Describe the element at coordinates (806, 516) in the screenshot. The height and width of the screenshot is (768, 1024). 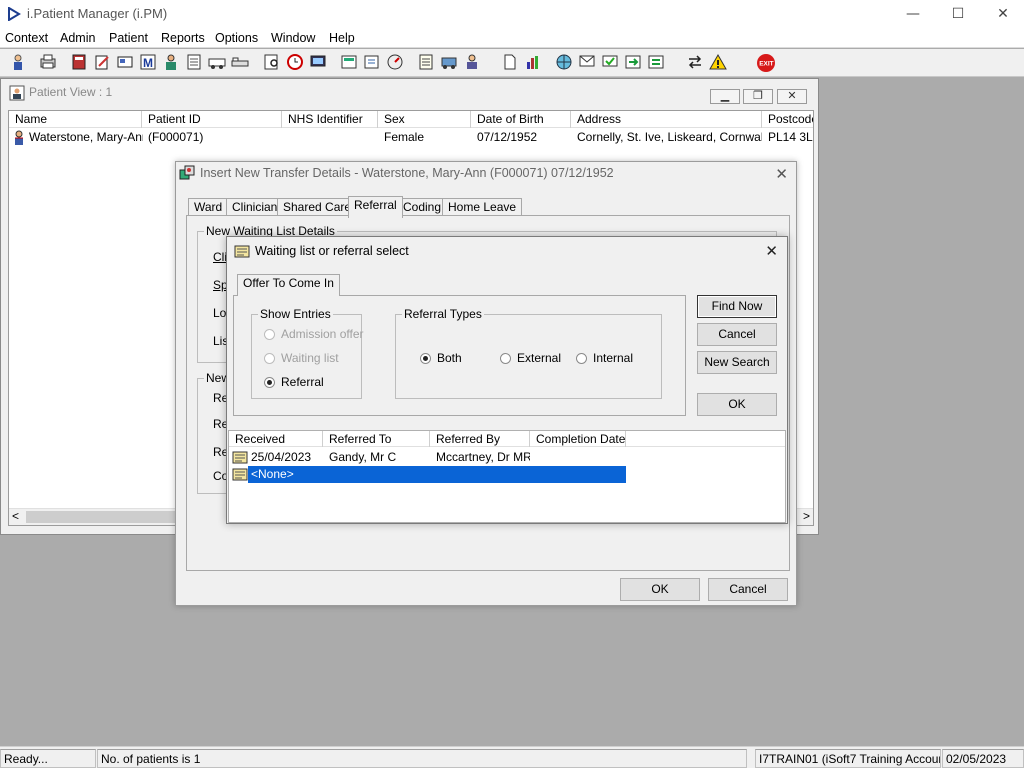
I see `scroll-right-icon: >` at that location.